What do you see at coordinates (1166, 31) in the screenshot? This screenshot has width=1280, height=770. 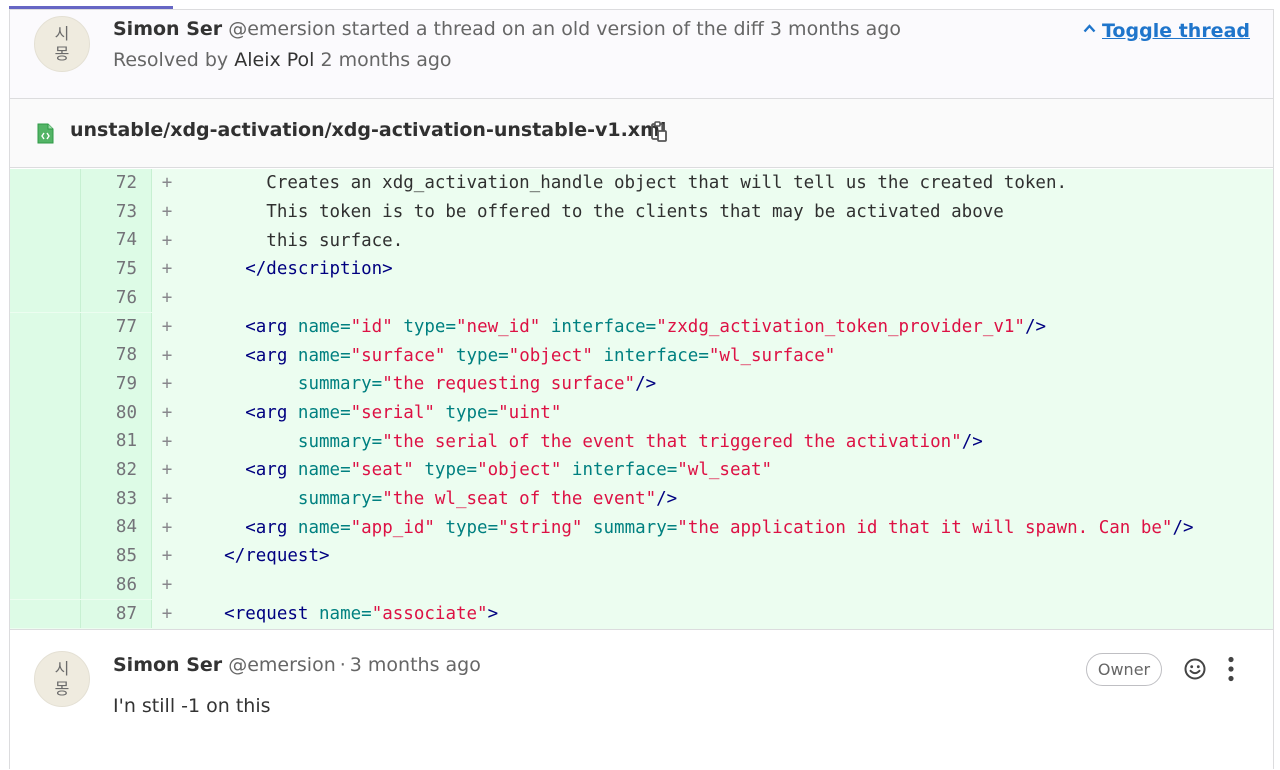 I see `toggle-thread-button: Toggle thread` at bounding box center [1166, 31].